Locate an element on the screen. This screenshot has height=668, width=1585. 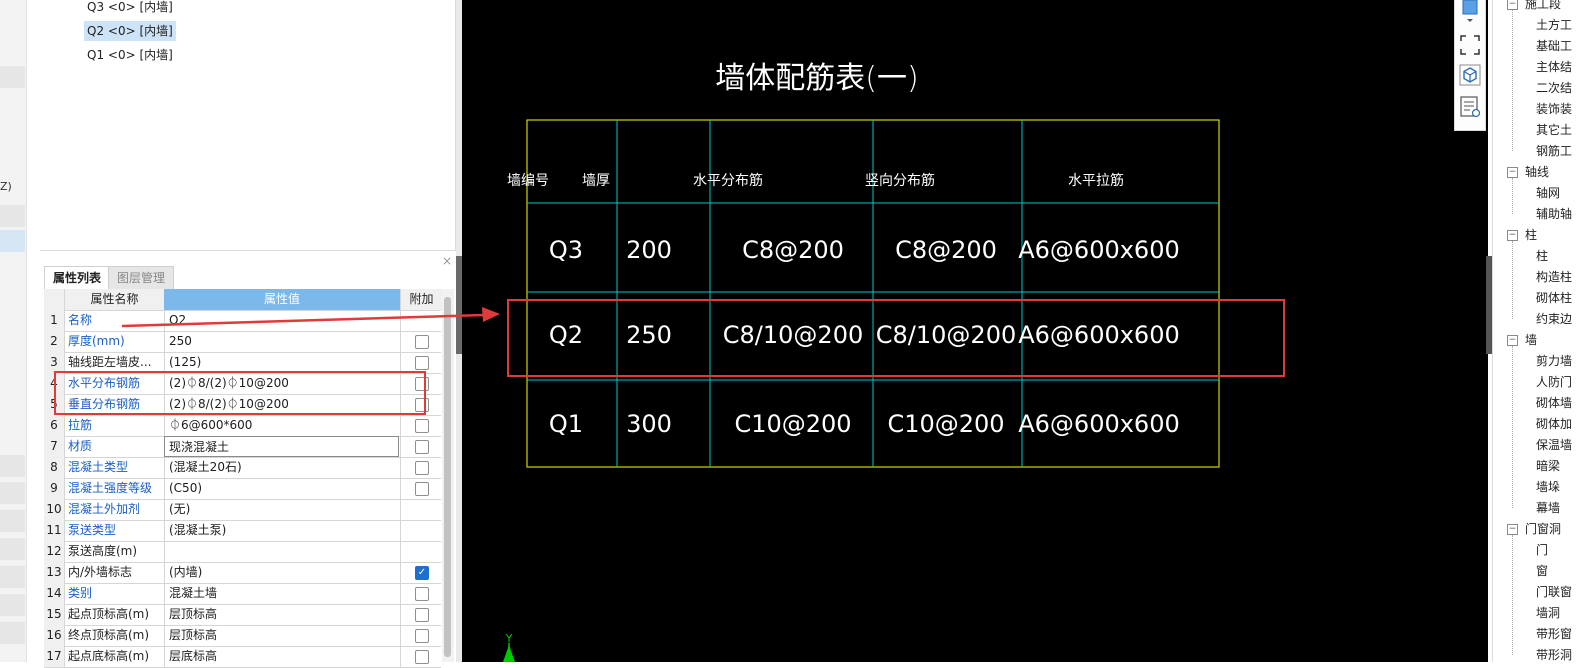
header-number is located at coordinates (54, 299).